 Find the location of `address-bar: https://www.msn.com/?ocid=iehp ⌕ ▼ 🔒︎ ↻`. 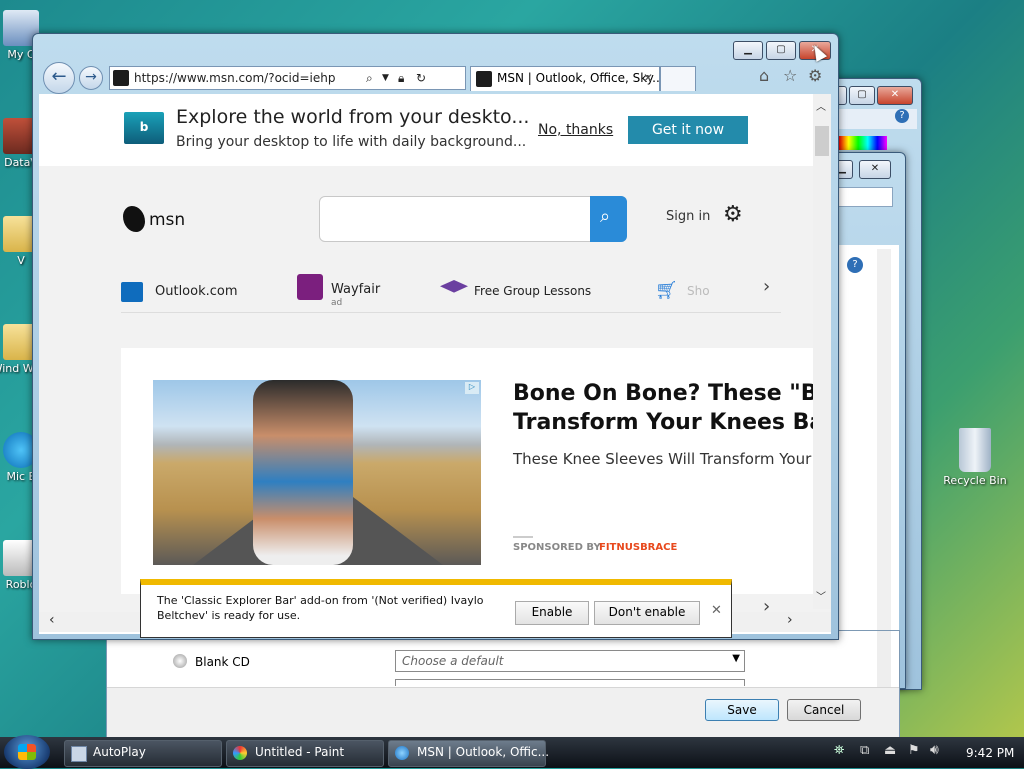

address-bar: https://www.msn.com/?ocid=iehp ⌕ ▼ 🔒︎ ↻ is located at coordinates (287, 78).